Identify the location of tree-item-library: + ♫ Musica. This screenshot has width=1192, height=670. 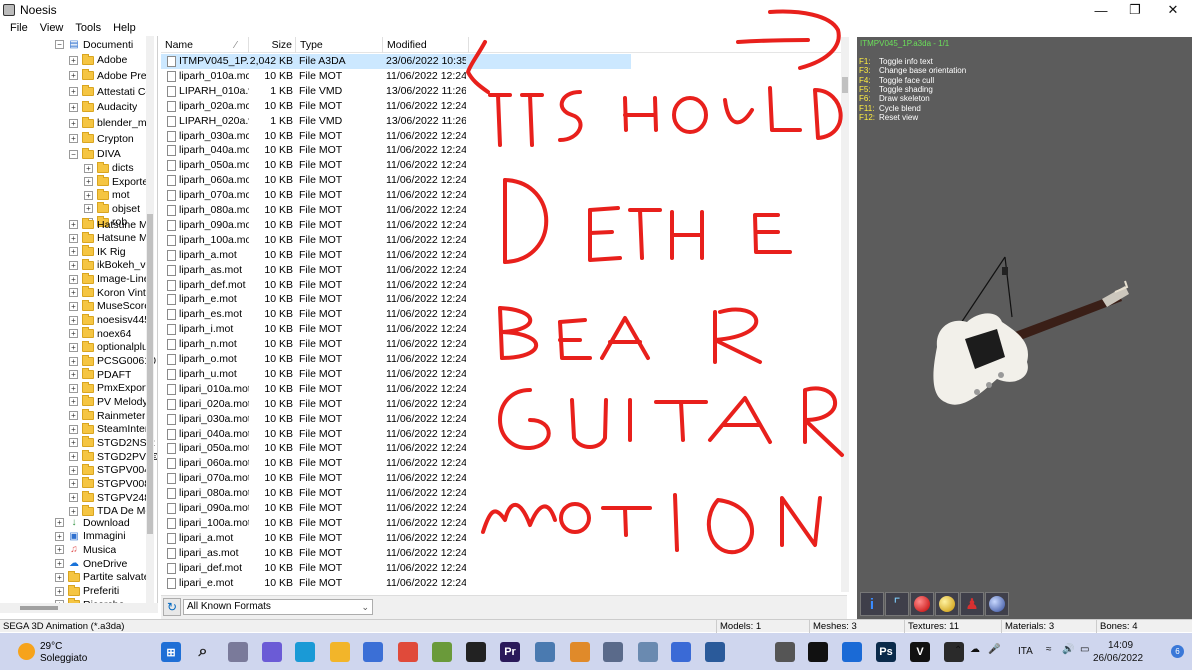
(85, 549).